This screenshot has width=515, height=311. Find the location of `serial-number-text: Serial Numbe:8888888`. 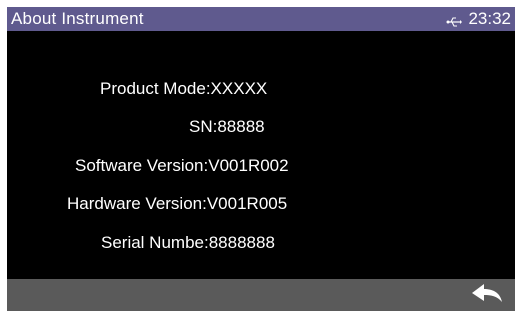

serial-number-text: Serial Numbe:8888888 is located at coordinates (188, 242).